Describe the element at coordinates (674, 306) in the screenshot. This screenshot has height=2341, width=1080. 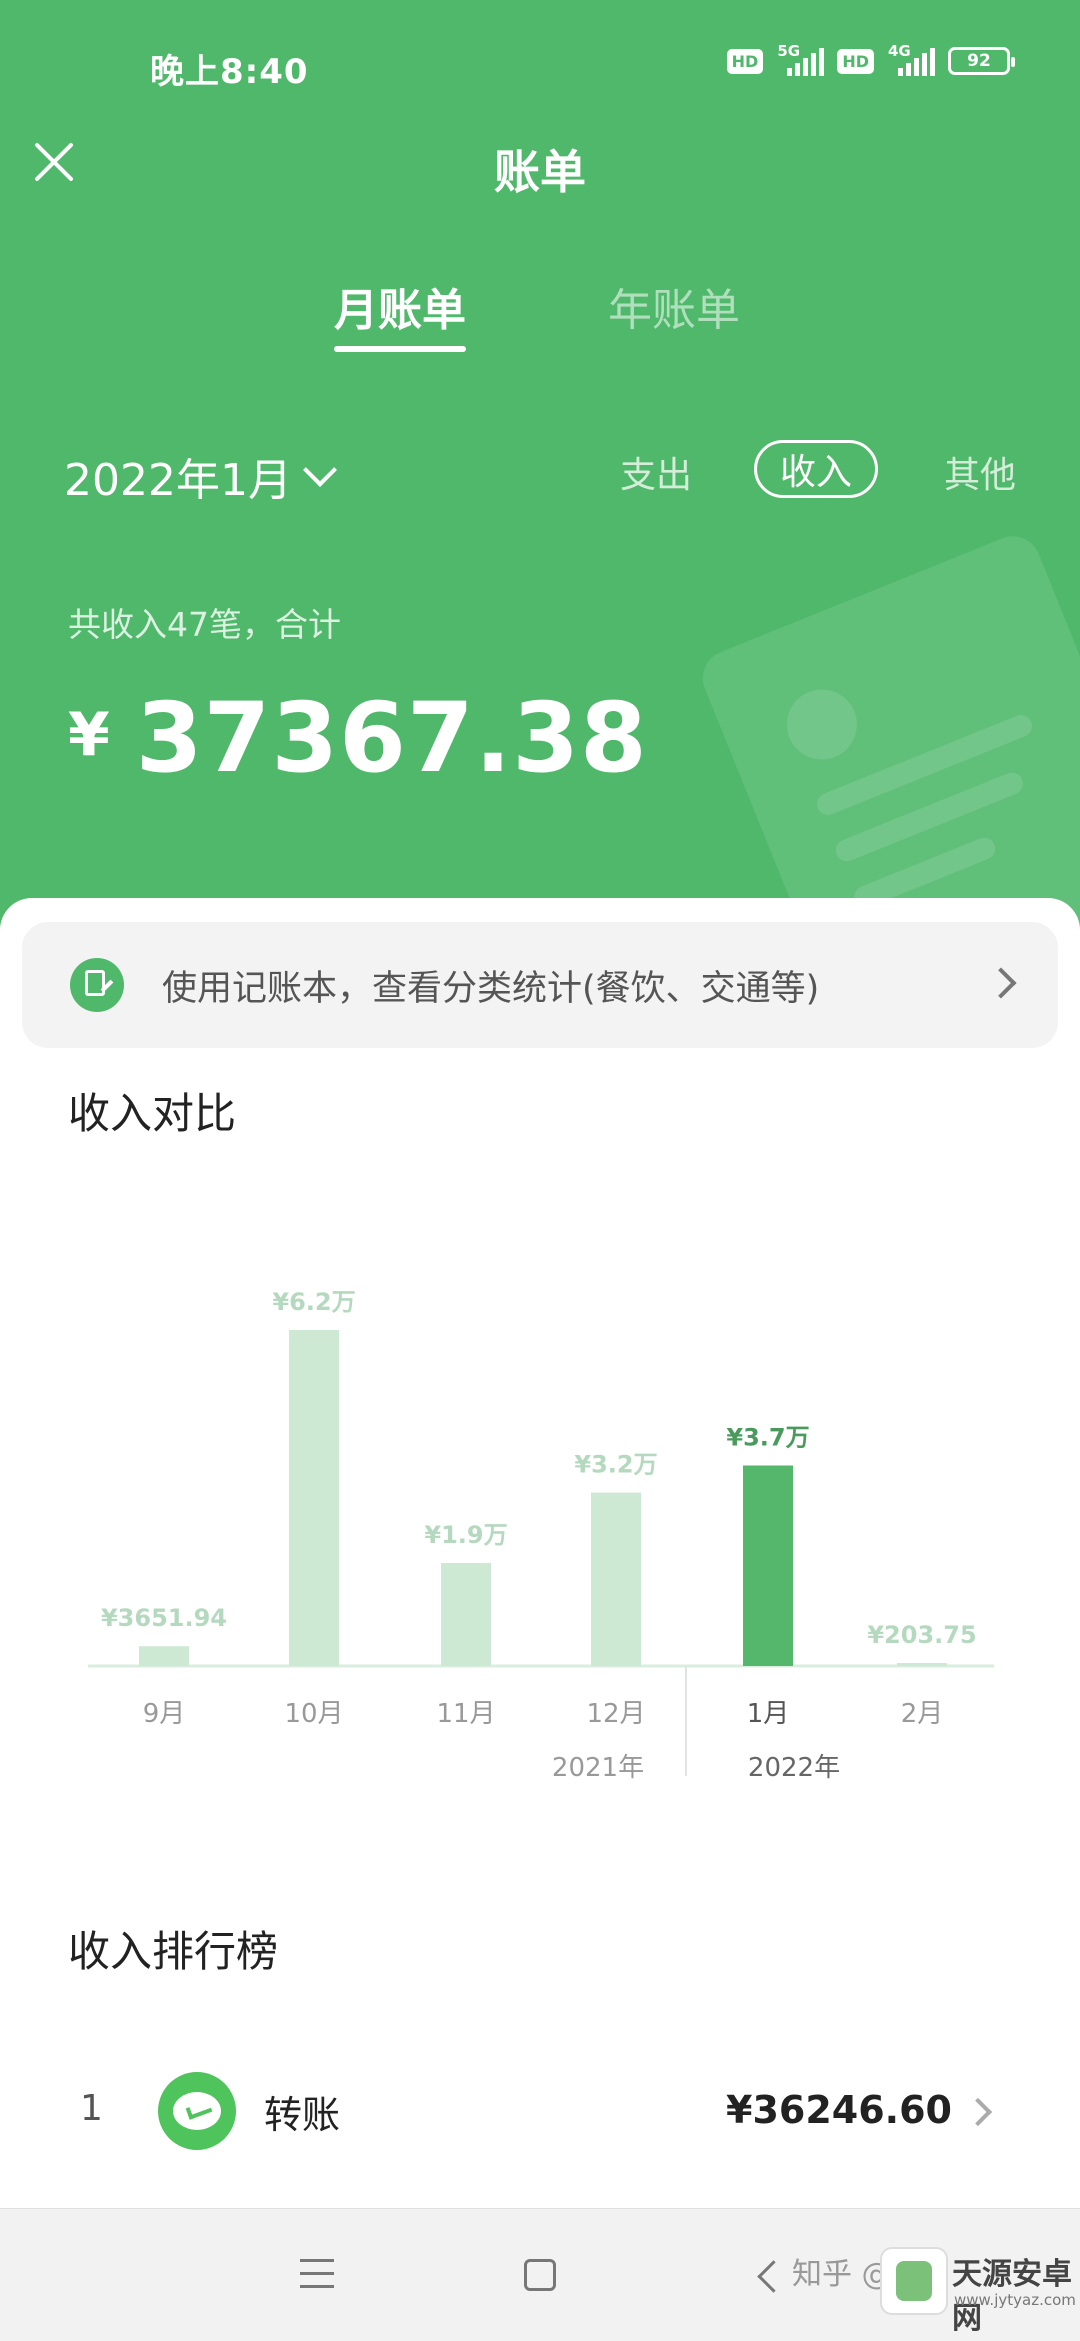
I see `tab-yearly-bill: 年账单` at that location.